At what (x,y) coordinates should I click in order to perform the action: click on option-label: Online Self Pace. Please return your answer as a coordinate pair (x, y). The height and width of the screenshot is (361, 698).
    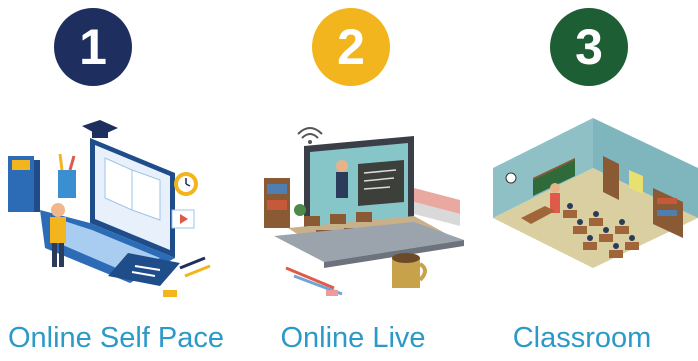
    Looking at the image, I should click on (115, 338).